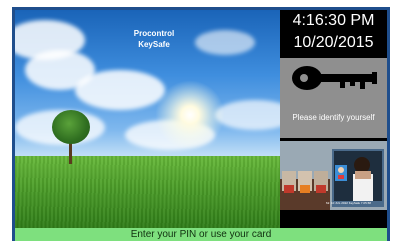 This screenshot has height=241, width=400. I want to click on key-panel, so click(333, 78).